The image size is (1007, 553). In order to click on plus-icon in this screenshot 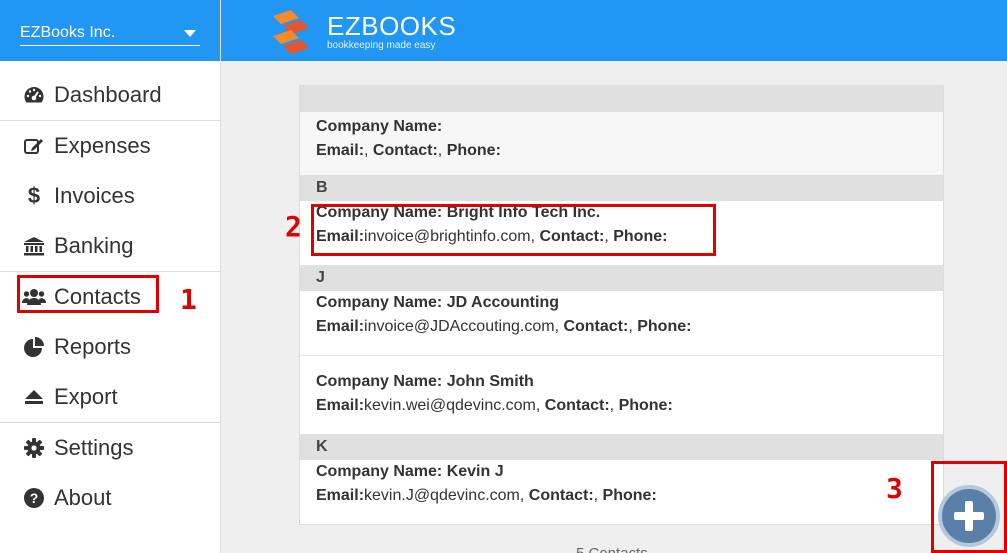, I will do `click(969, 516)`.